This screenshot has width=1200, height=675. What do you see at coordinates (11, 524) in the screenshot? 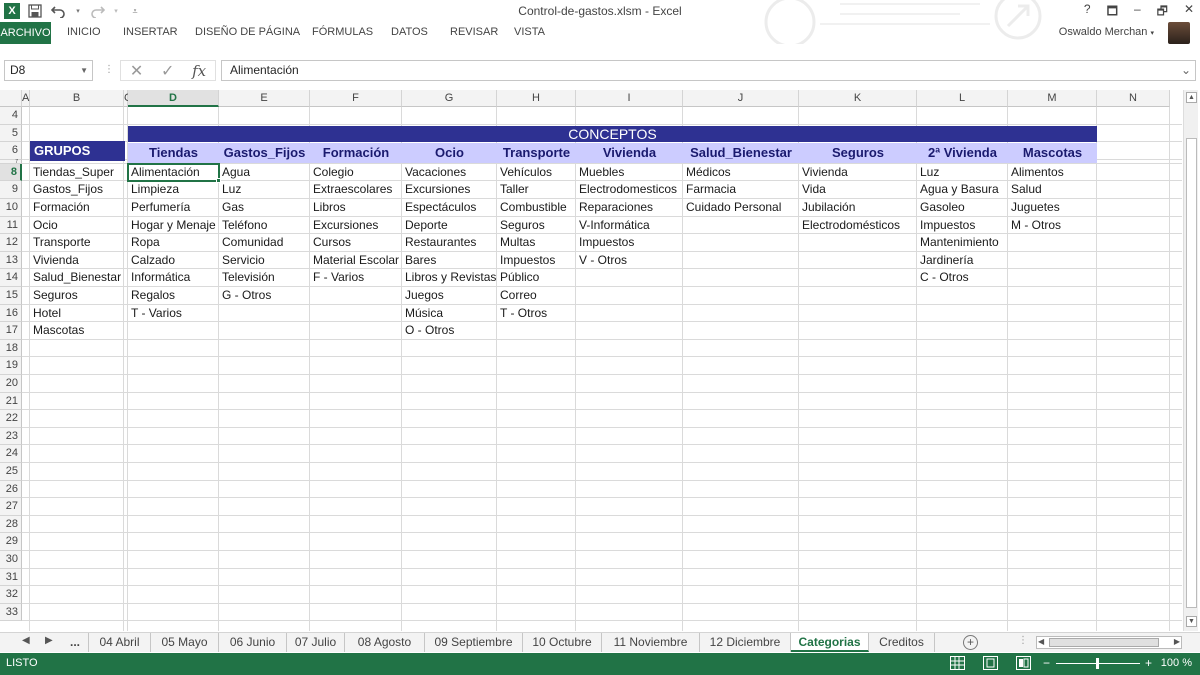
I see `row-header: 28` at bounding box center [11, 524].